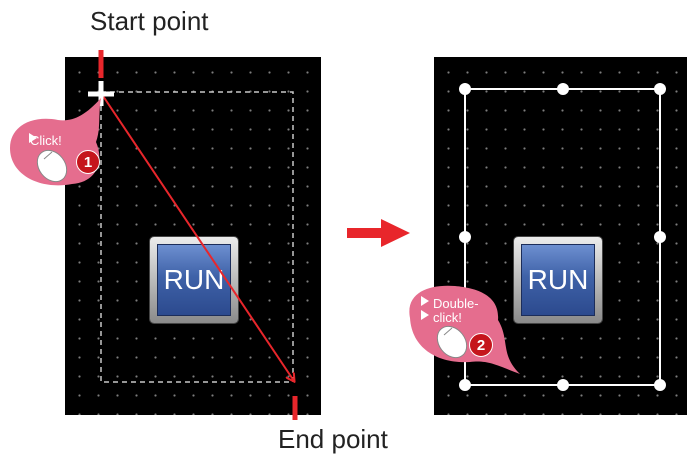 The image size is (687, 460). I want to click on double-click-text-line2: click!, so click(447, 317).